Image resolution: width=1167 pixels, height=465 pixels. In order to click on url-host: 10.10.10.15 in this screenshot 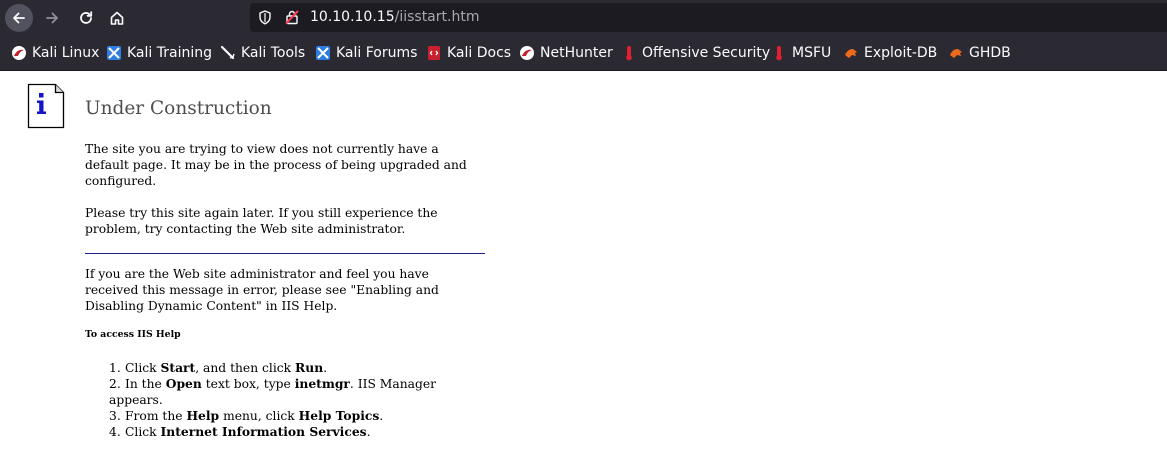, I will do `click(352, 17)`.